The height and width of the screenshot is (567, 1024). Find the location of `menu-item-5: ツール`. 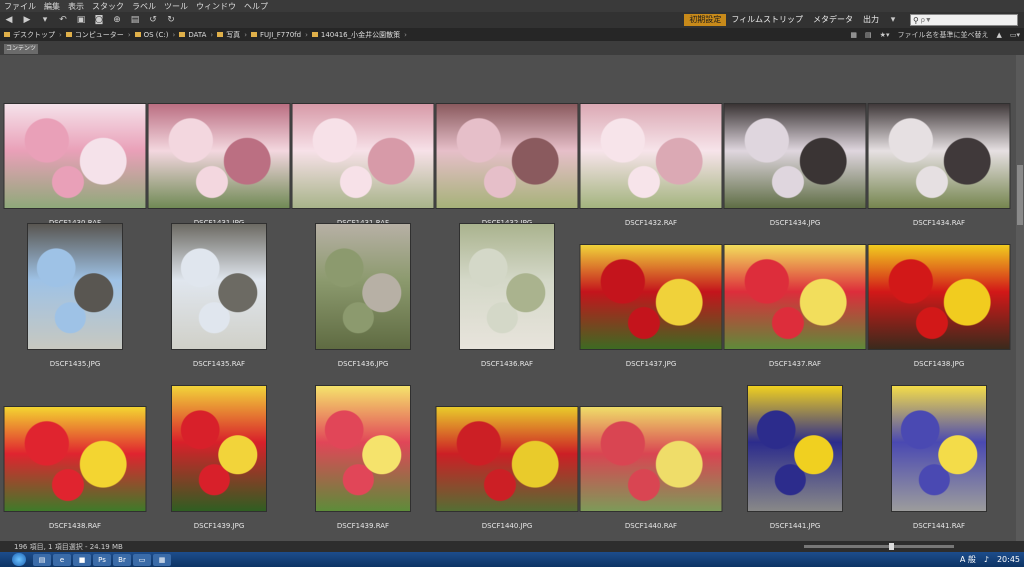

menu-item-5: ツール is located at coordinates (176, 6).